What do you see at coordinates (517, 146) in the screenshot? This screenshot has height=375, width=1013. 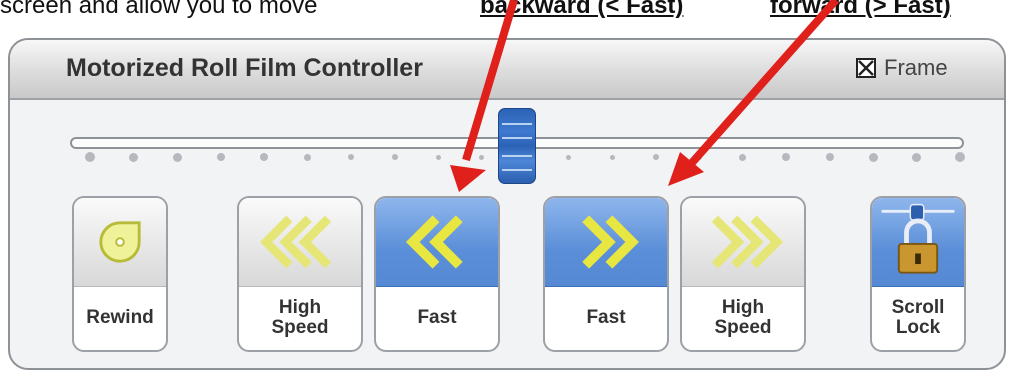 I see `slider-thumb` at bounding box center [517, 146].